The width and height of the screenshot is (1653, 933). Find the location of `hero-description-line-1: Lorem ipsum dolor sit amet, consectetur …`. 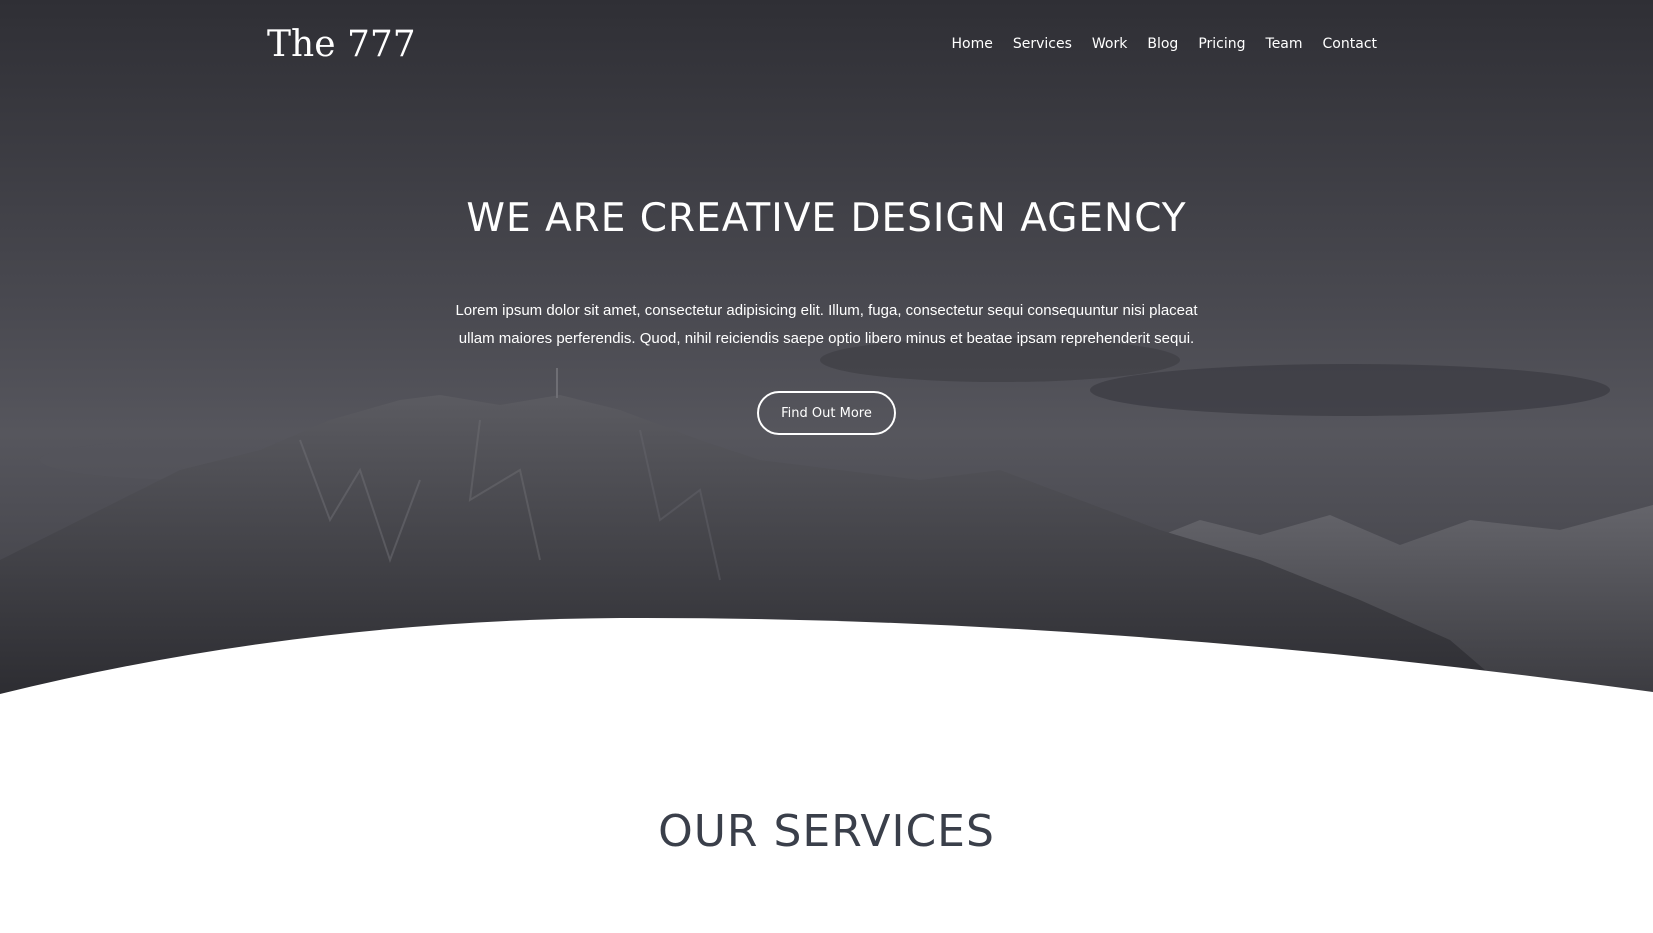

hero-description-line-1: Lorem ipsum dolor sit amet, consectetur … is located at coordinates (826, 310).